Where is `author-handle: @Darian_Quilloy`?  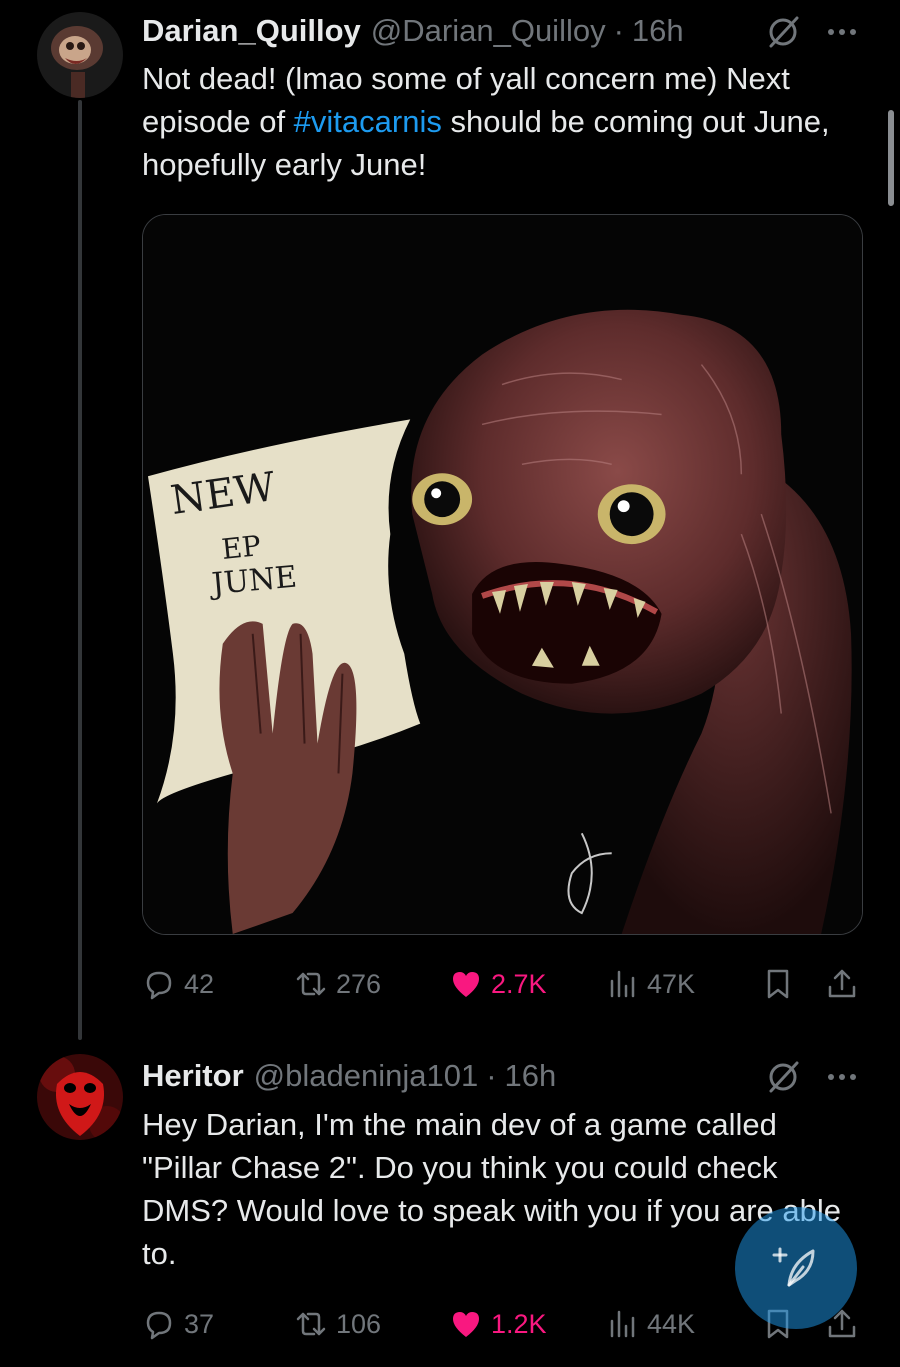 author-handle: @Darian_Quilloy is located at coordinates (488, 31).